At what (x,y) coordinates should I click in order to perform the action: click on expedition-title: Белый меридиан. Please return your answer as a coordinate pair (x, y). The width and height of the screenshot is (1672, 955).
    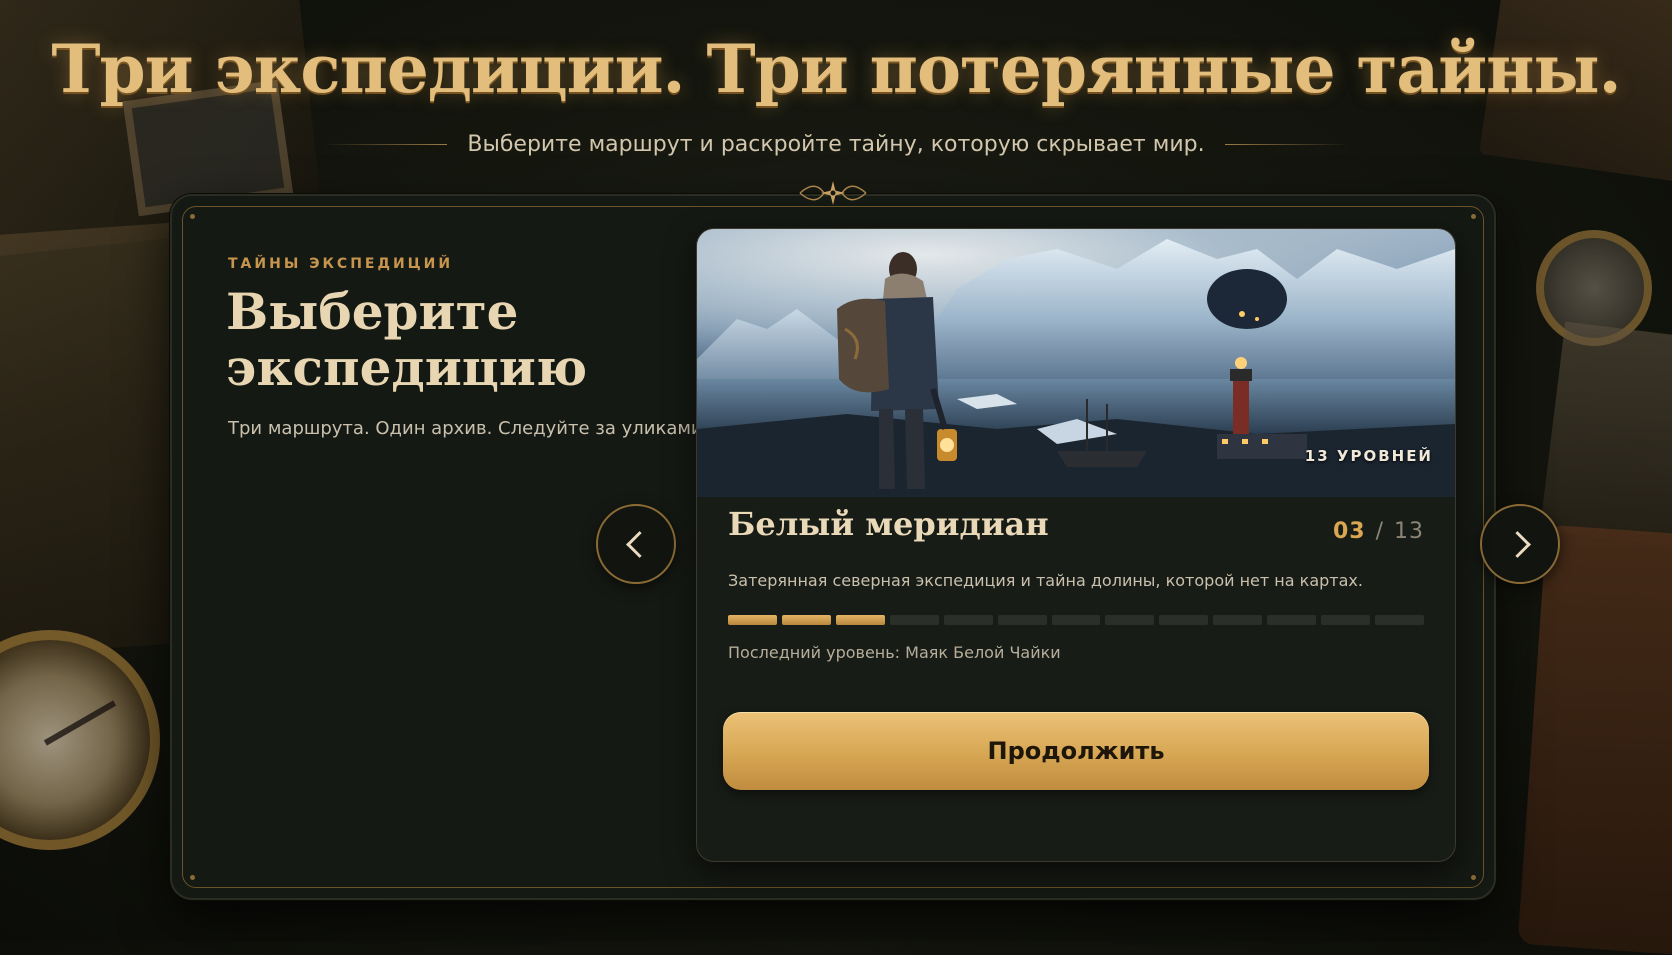
    Looking at the image, I should click on (888, 524).